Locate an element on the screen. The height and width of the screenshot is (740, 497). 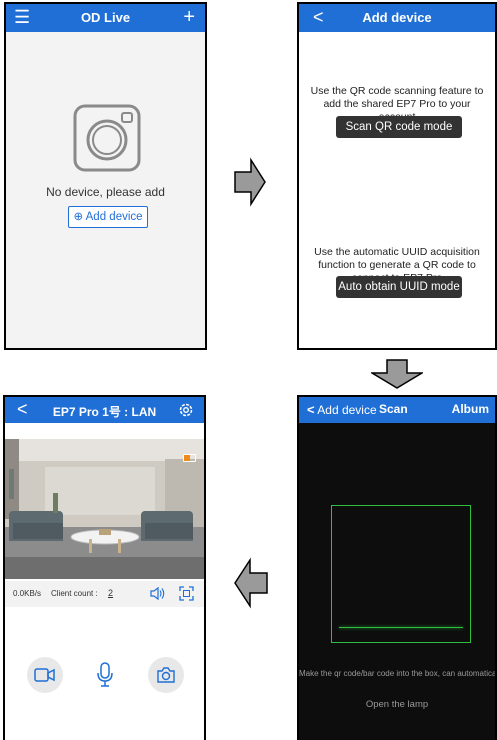
add-device-button: ⊕ Add device is located at coordinates (108, 217).